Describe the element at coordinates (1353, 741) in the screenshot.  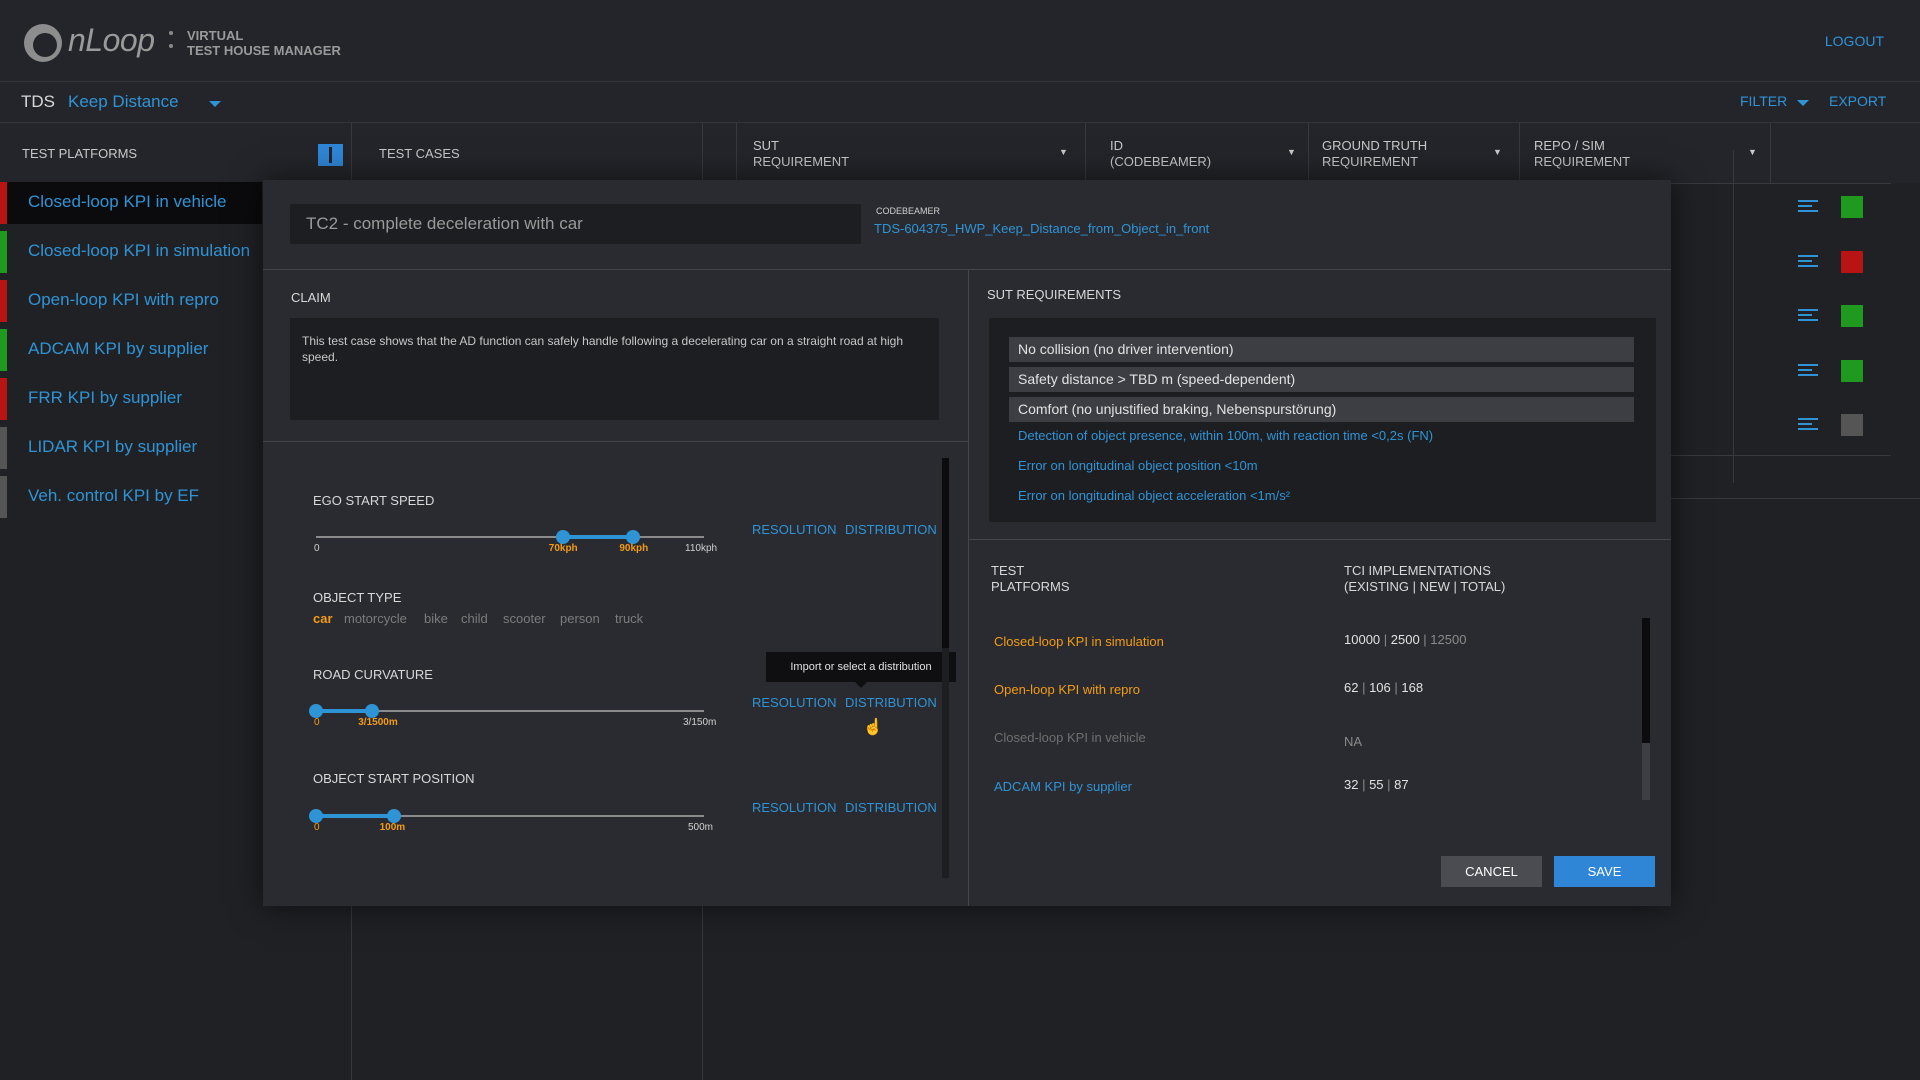
I see `tci-na: NA` at that location.